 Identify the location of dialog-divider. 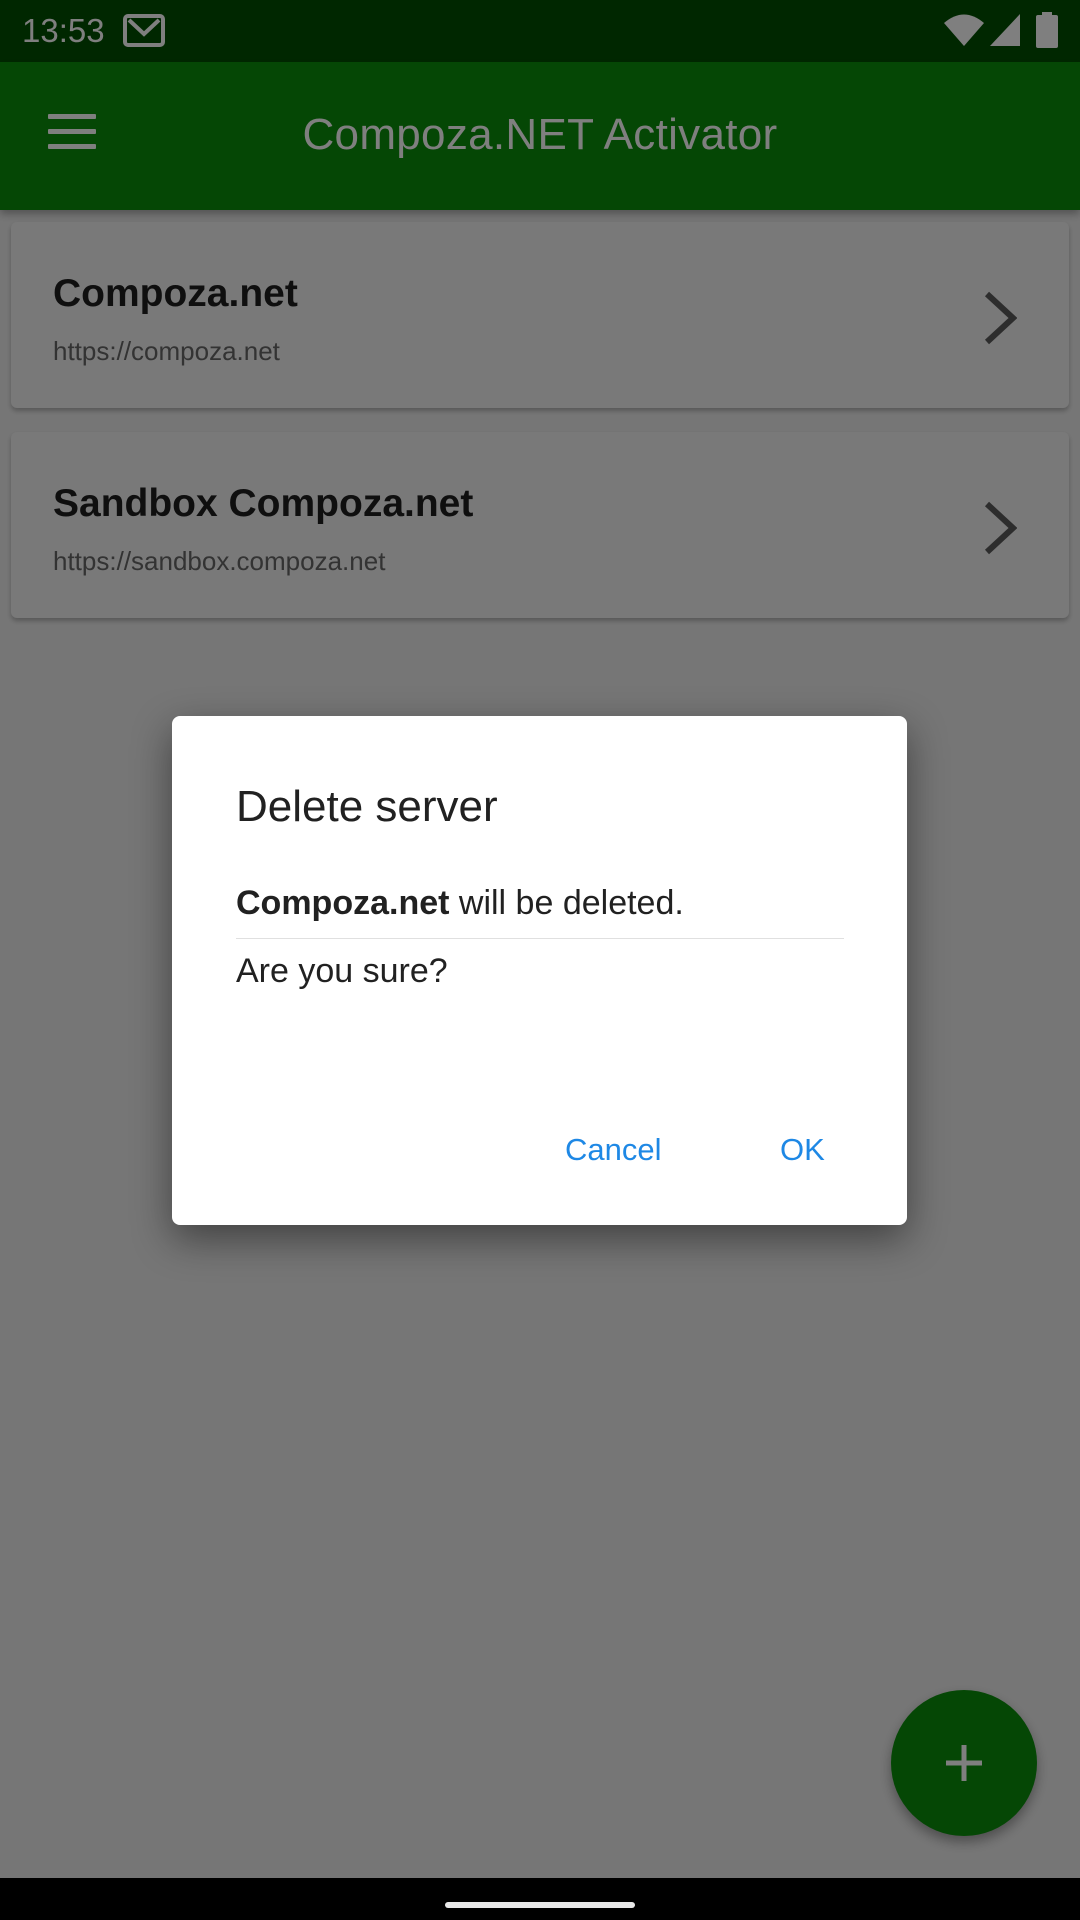
(540, 938).